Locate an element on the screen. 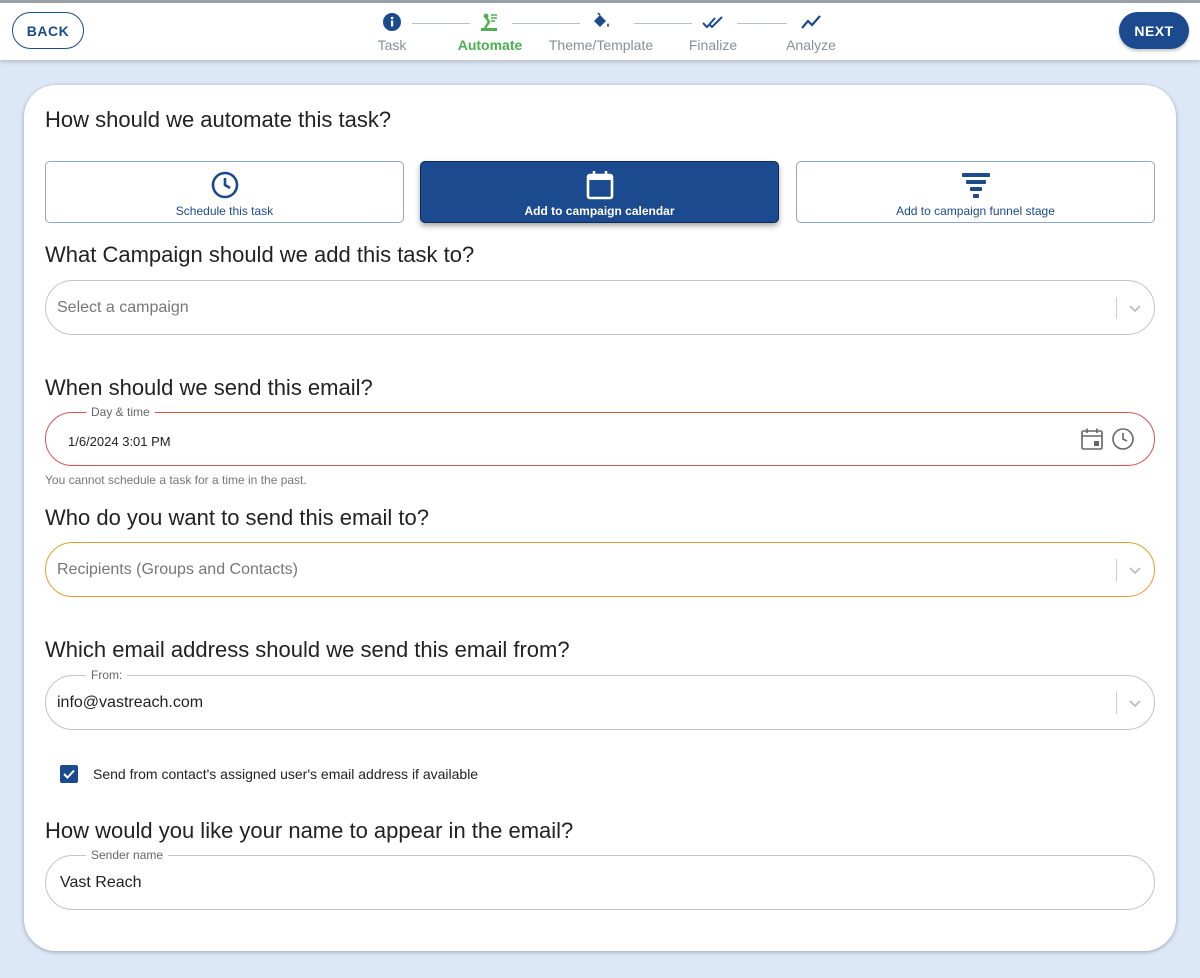 This screenshot has width=1200, height=978. sender-name-field: Sender name Vast Reach is located at coordinates (600, 879).